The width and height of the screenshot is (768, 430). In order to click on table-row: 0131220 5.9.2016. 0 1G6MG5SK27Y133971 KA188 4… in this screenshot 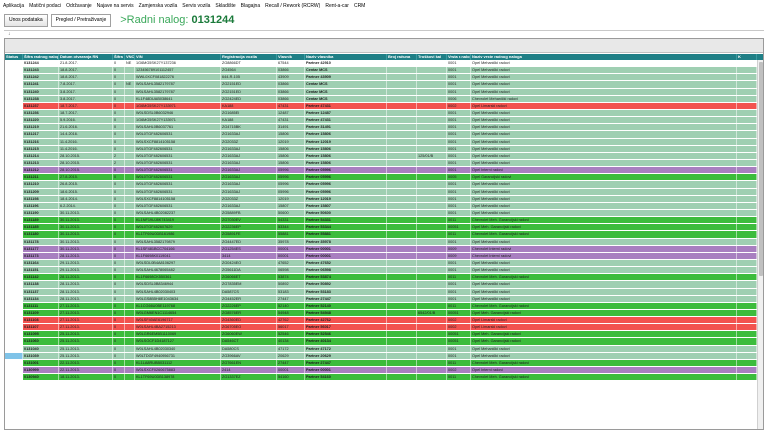, I will do `click(381, 121)`.